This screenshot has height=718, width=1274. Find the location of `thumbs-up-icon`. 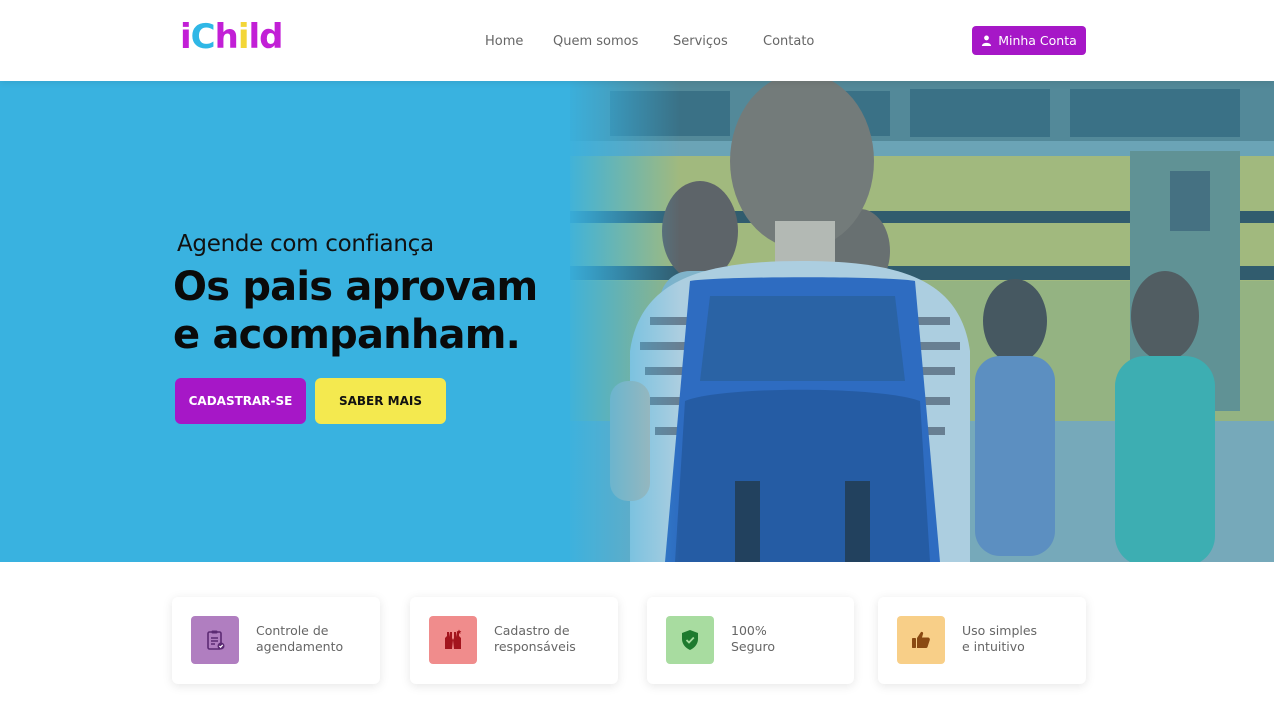

thumbs-up-icon is located at coordinates (921, 639).